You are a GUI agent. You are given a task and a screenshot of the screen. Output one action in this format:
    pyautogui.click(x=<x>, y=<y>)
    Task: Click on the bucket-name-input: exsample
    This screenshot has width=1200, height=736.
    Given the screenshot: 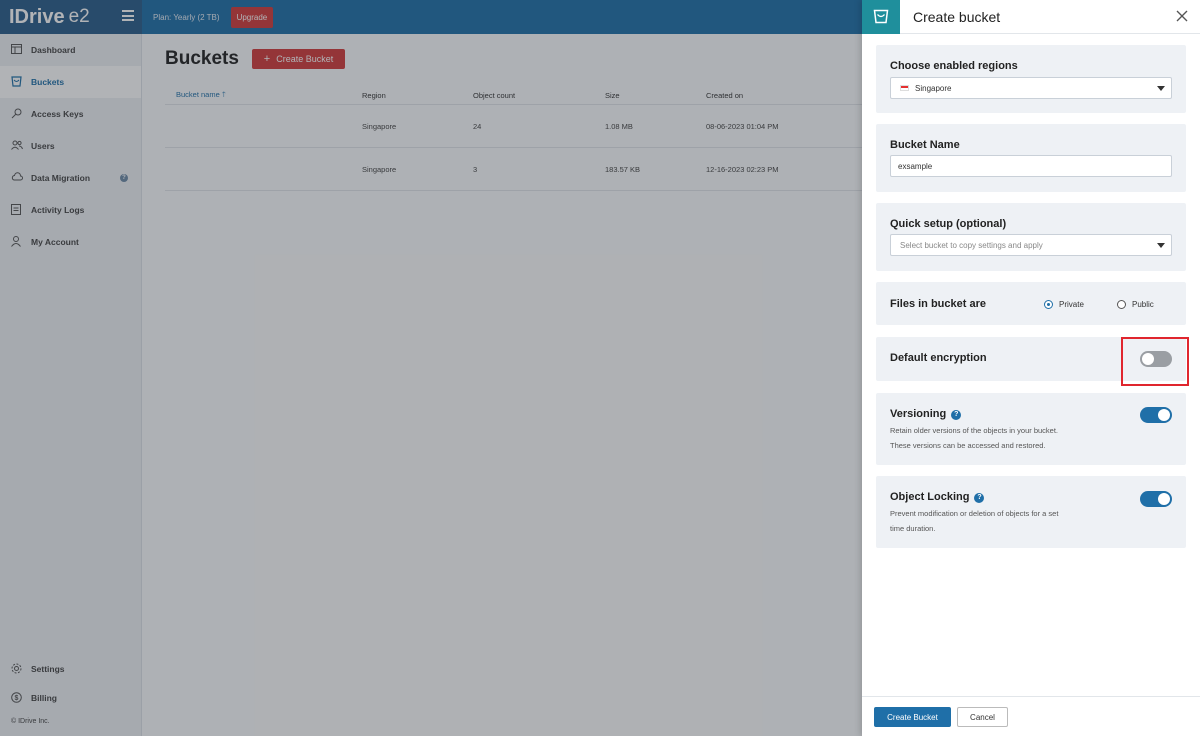 What is the action you would take?
    pyautogui.click(x=1031, y=166)
    